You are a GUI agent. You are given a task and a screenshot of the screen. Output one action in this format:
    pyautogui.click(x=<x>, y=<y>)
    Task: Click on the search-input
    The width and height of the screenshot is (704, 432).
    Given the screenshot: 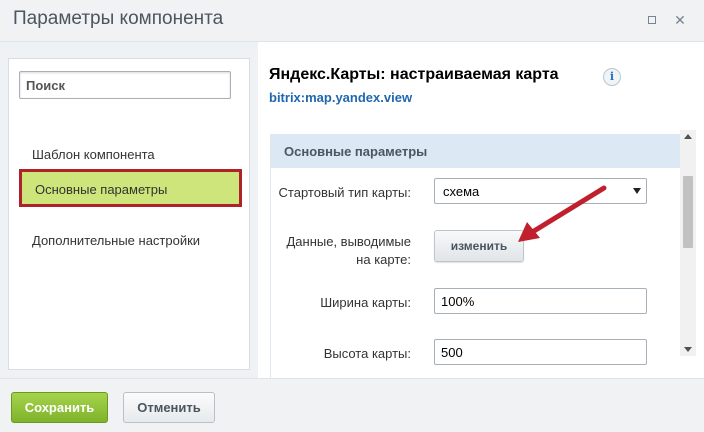 What is the action you would take?
    pyautogui.click(x=125, y=85)
    